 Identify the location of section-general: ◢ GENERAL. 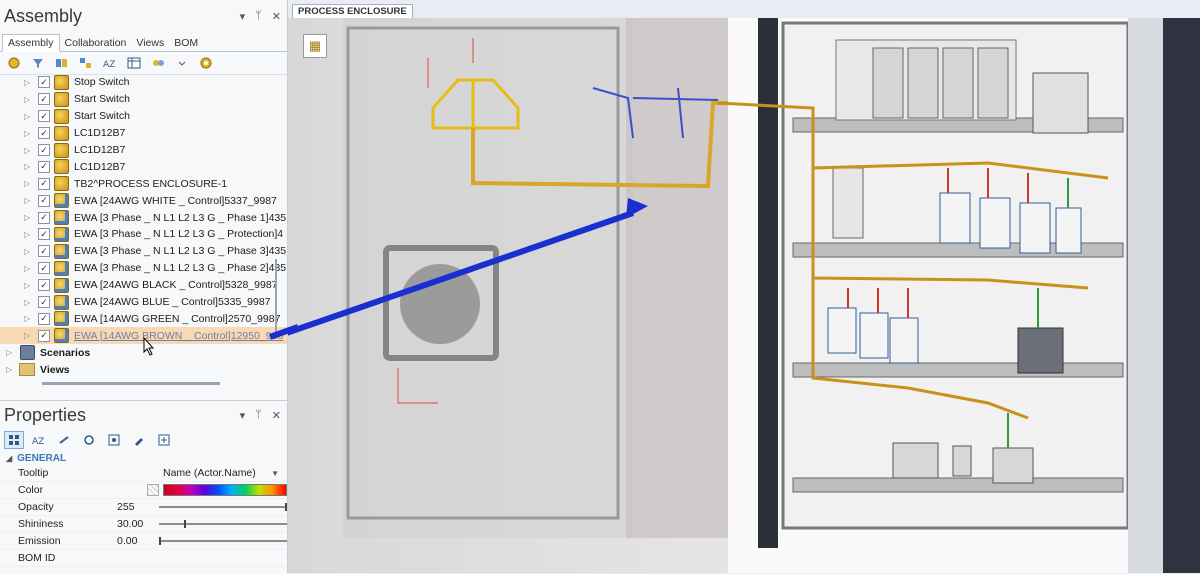
(143, 458).